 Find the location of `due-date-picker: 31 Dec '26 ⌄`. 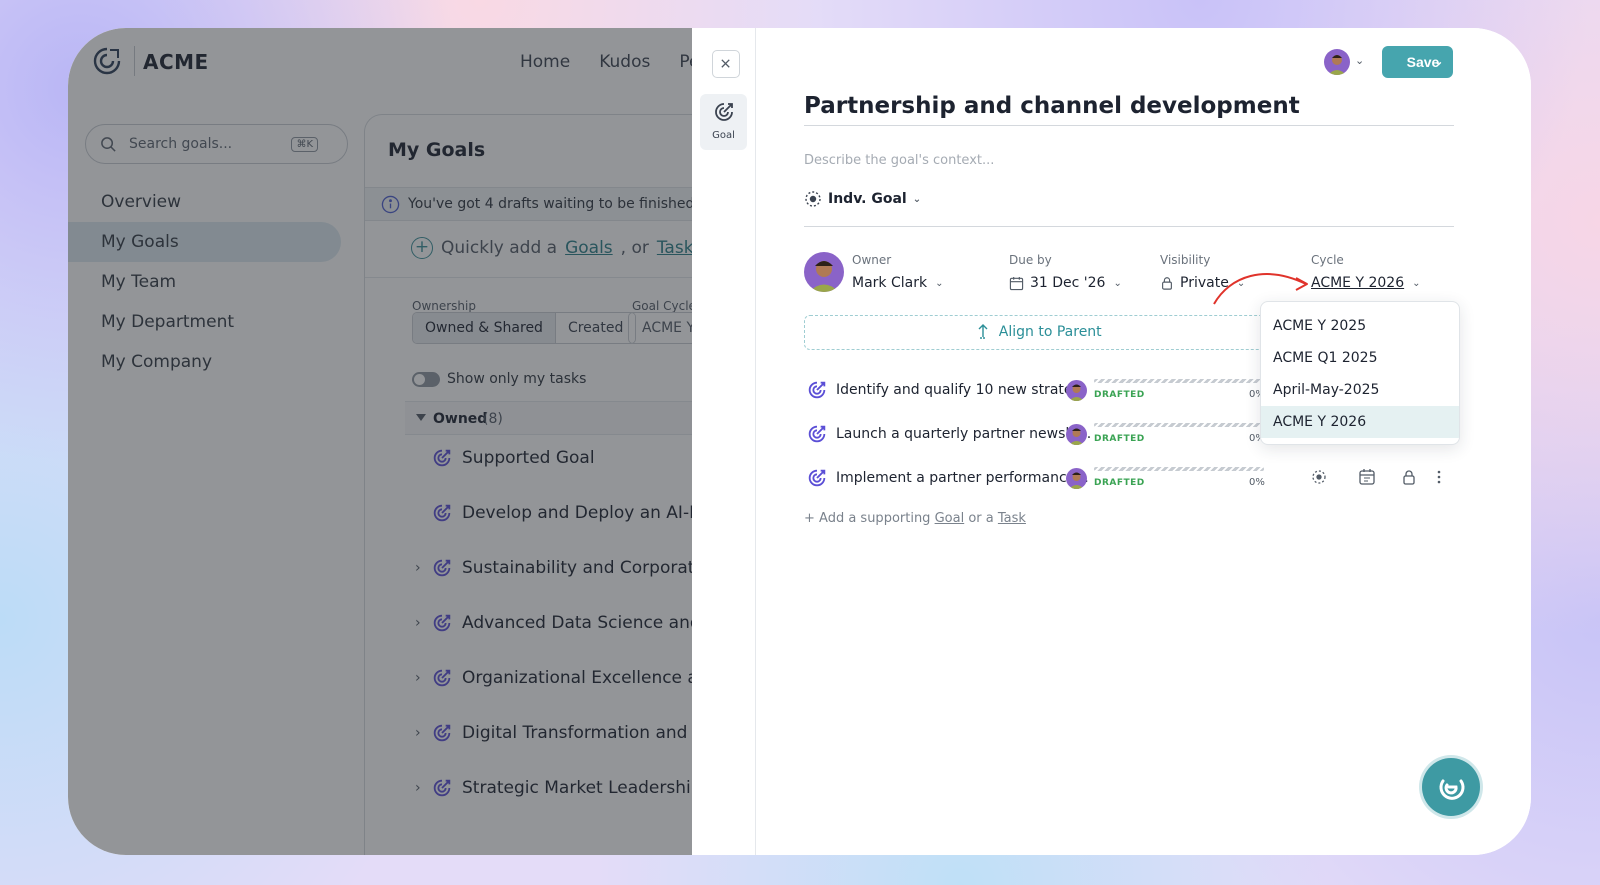

due-date-picker: 31 Dec '26 ⌄ is located at coordinates (1065, 283).